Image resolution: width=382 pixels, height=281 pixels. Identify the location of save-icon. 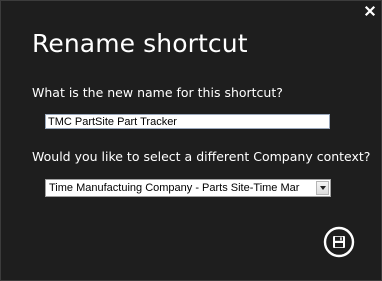
(339, 242).